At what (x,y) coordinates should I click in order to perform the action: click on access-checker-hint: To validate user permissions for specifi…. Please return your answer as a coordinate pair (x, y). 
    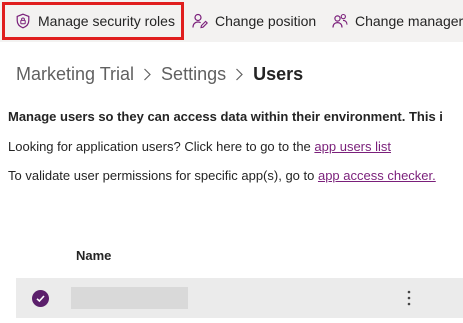
    Looking at the image, I should click on (222, 175).